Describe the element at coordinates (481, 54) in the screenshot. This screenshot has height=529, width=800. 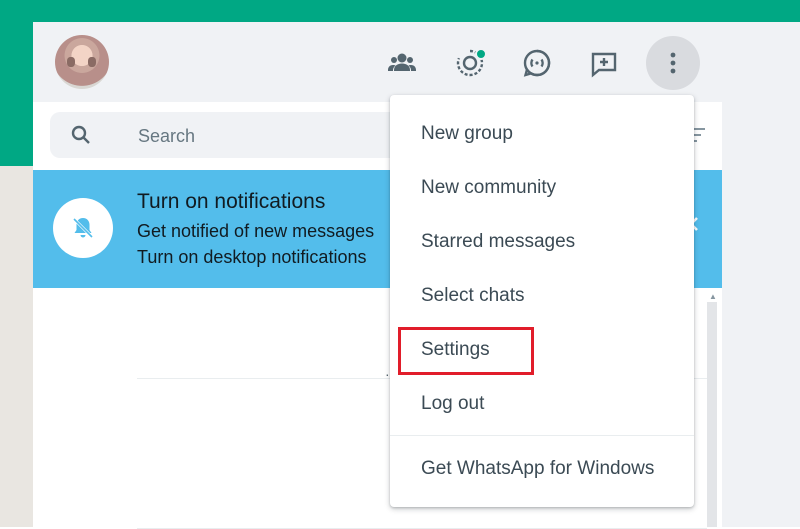
I see `status-unread-dot` at that location.